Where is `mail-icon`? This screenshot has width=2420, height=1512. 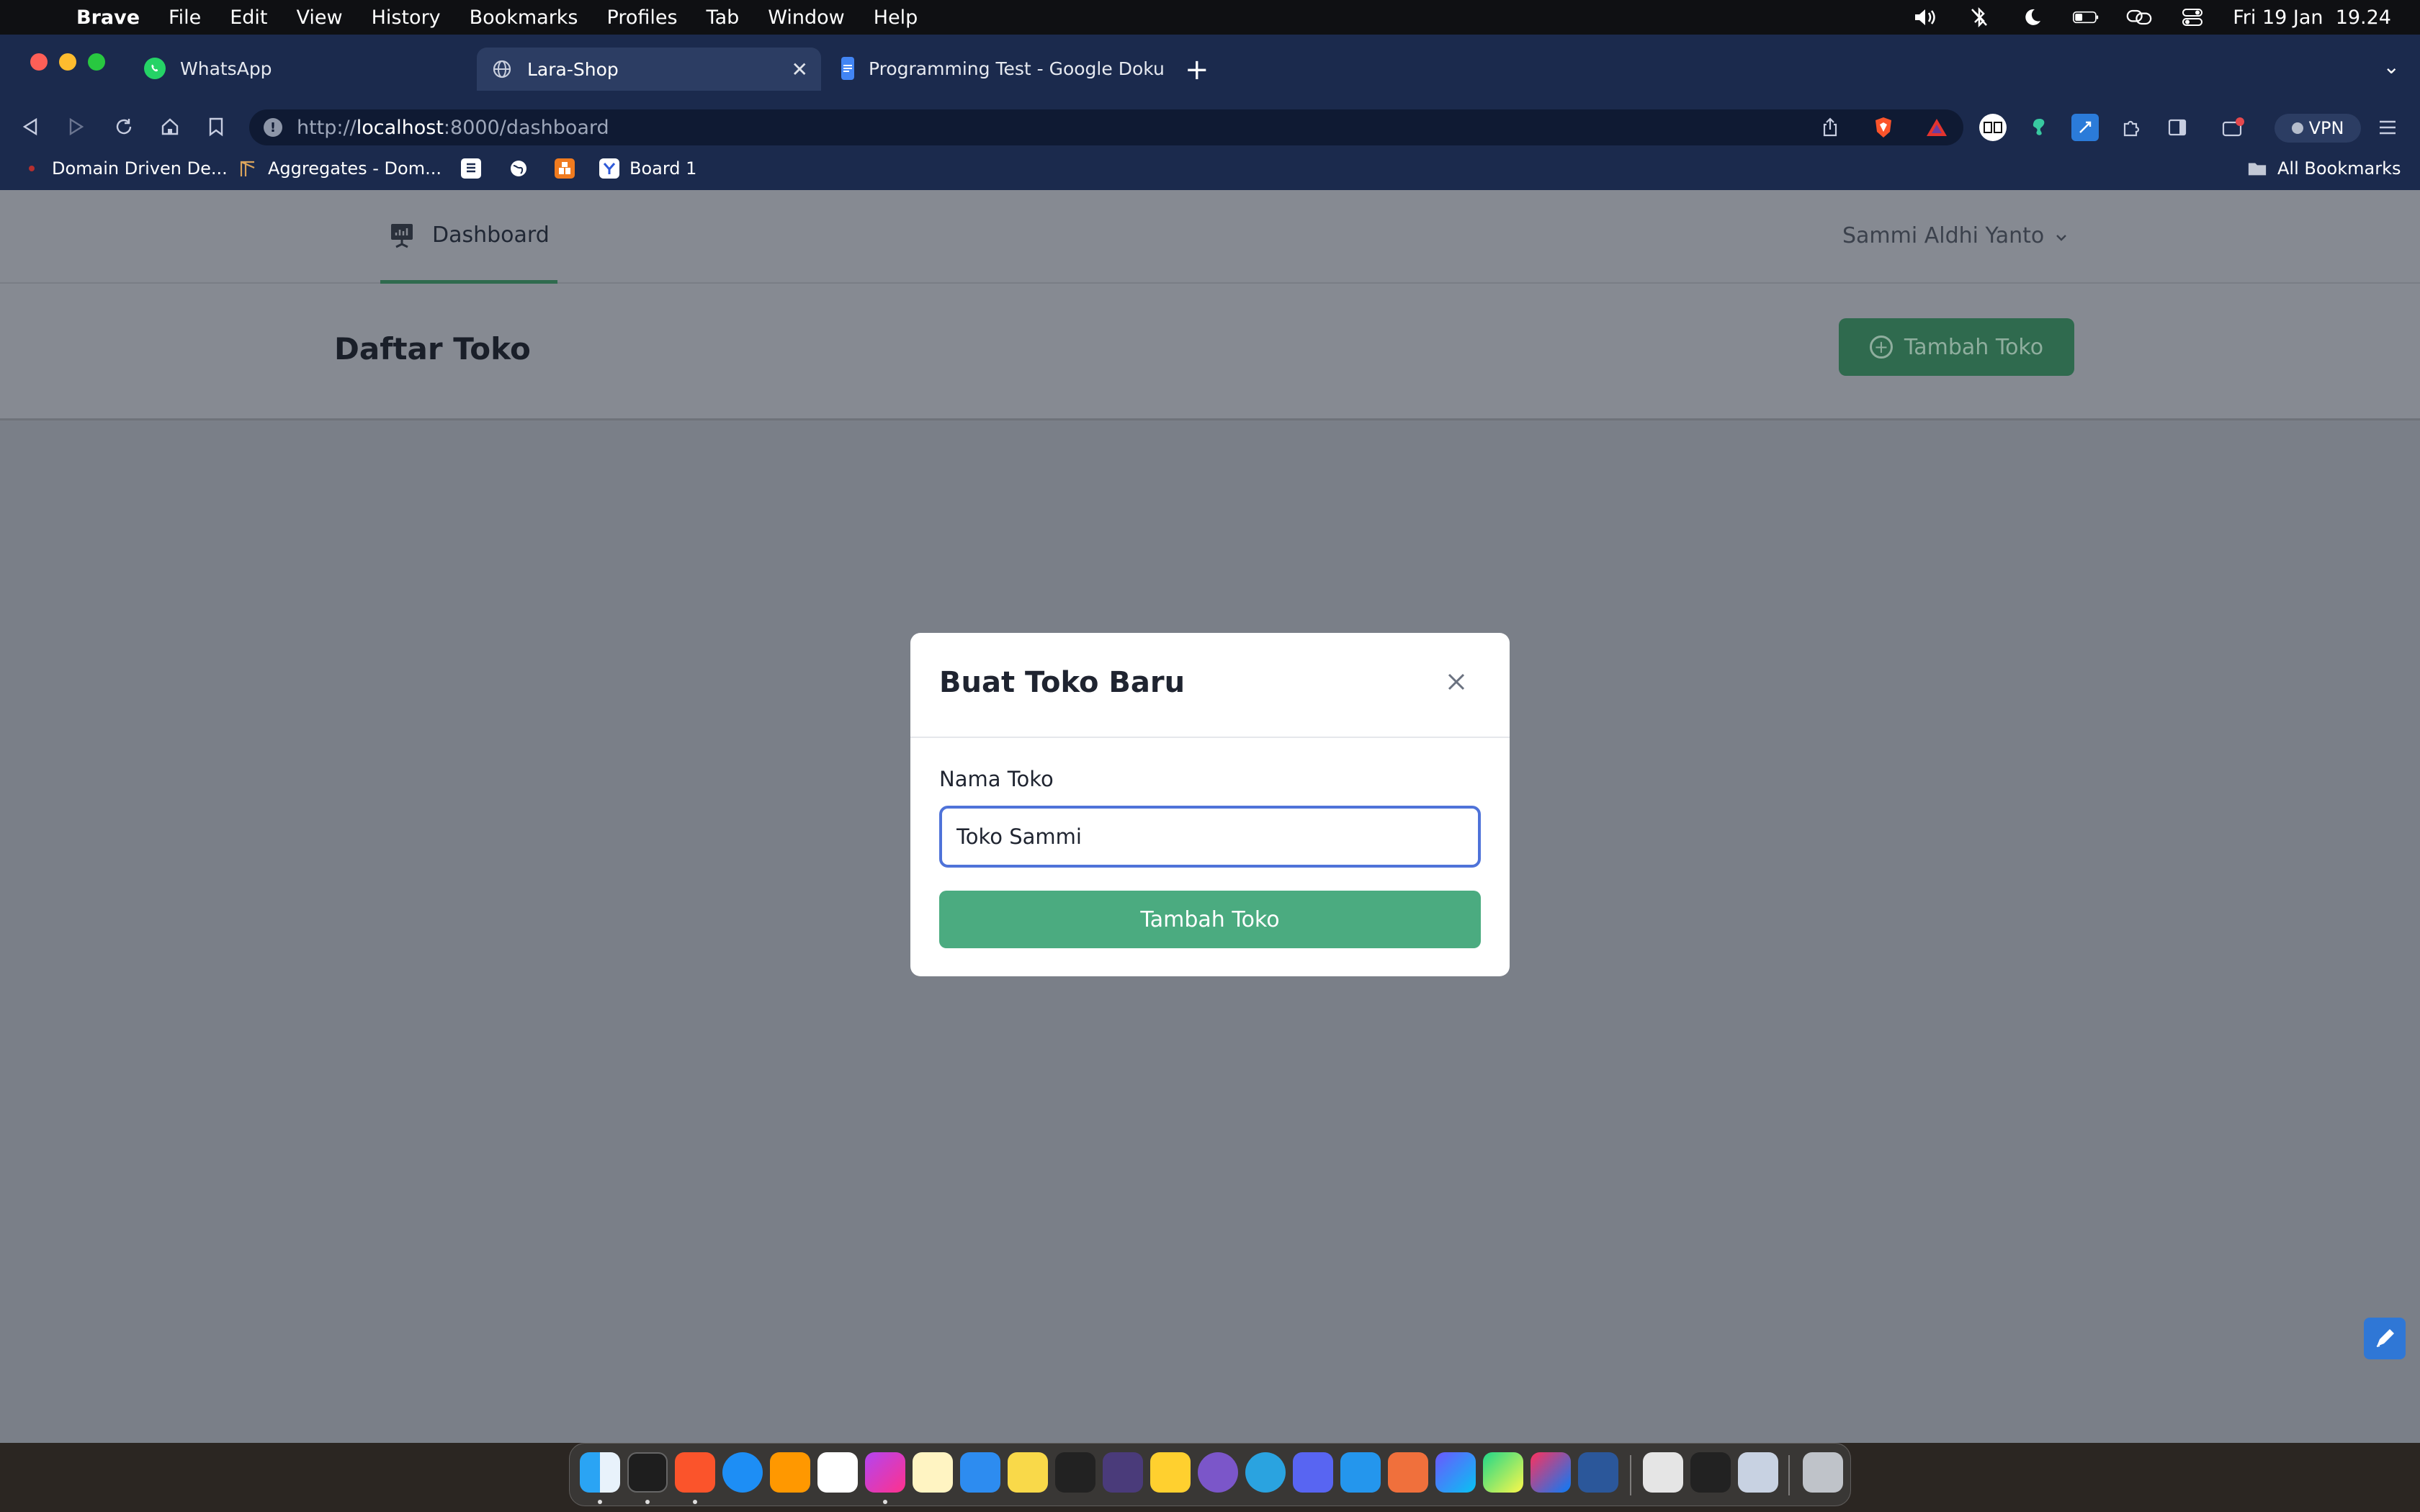
mail-icon is located at coordinates (980, 1472).